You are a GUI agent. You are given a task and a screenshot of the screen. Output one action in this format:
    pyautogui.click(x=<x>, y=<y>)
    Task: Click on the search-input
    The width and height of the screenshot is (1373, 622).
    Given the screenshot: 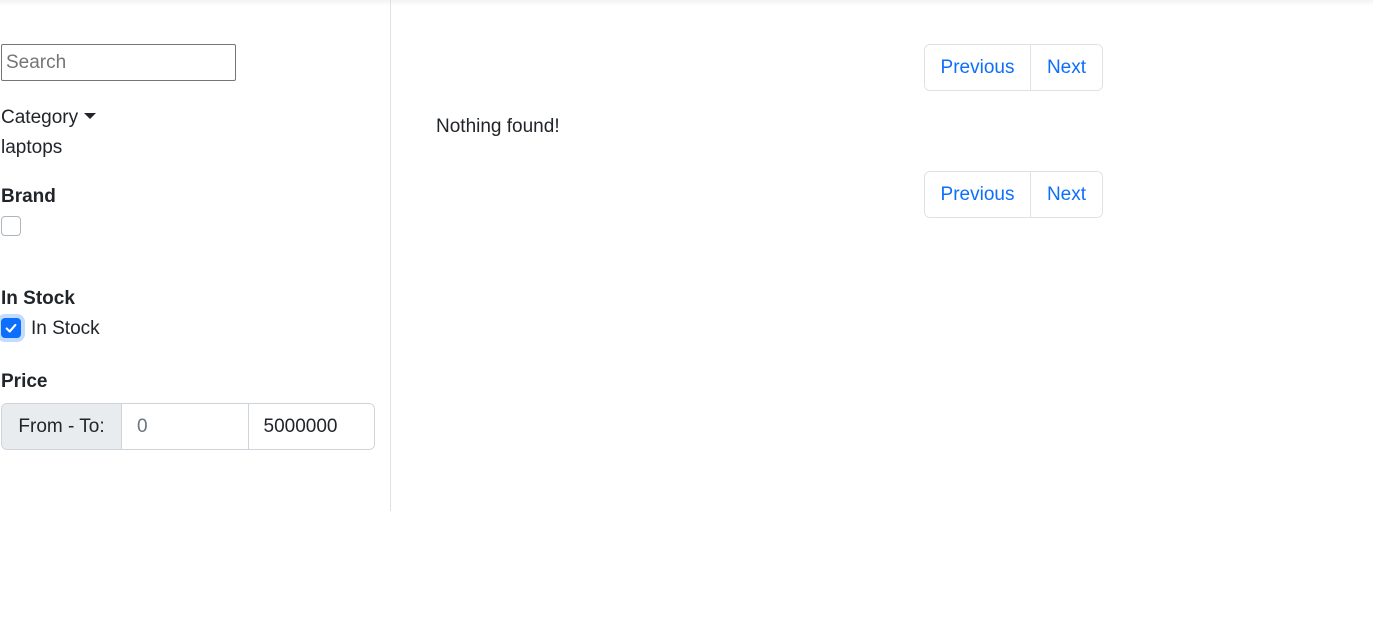 What is the action you would take?
    pyautogui.click(x=118, y=62)
    